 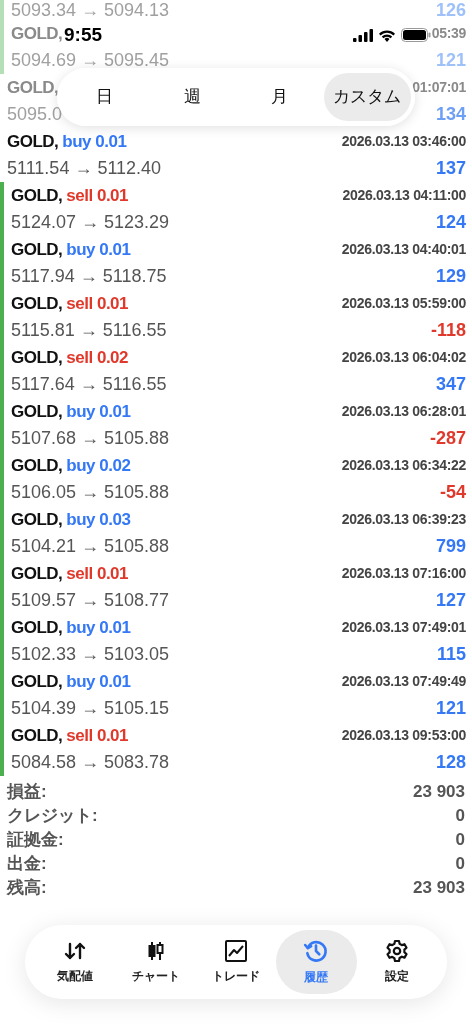 What do you see at coordinates (27, 888) in the screenshot?
I see `summary-label: 残高:` at bounding box center [27, 888].